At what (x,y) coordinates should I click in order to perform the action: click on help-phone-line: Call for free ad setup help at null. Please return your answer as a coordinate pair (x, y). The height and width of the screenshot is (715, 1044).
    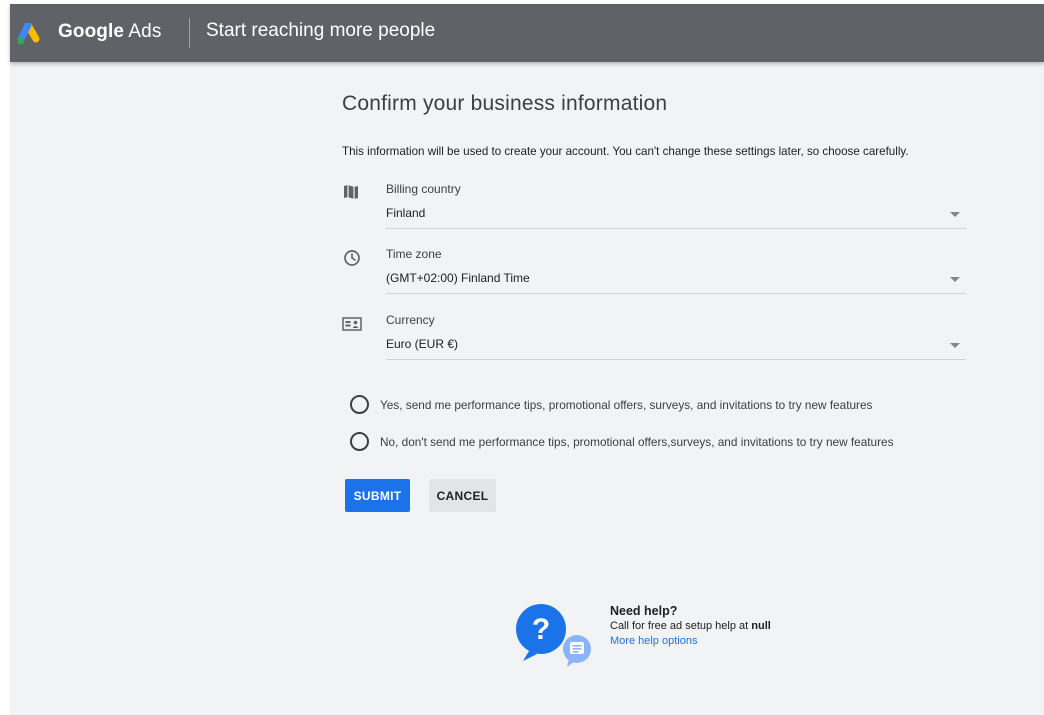
    Looking at the image, I should click on (690, 626).